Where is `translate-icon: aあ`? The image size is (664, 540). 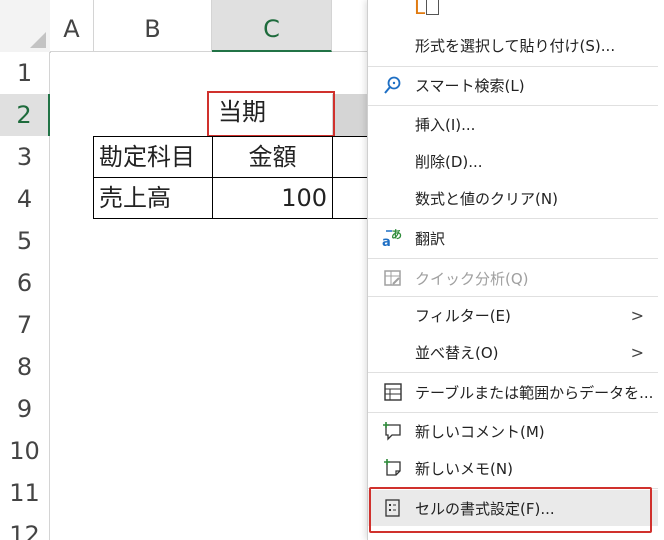 translate-icon: aあ is located at coordinates (393, 238).